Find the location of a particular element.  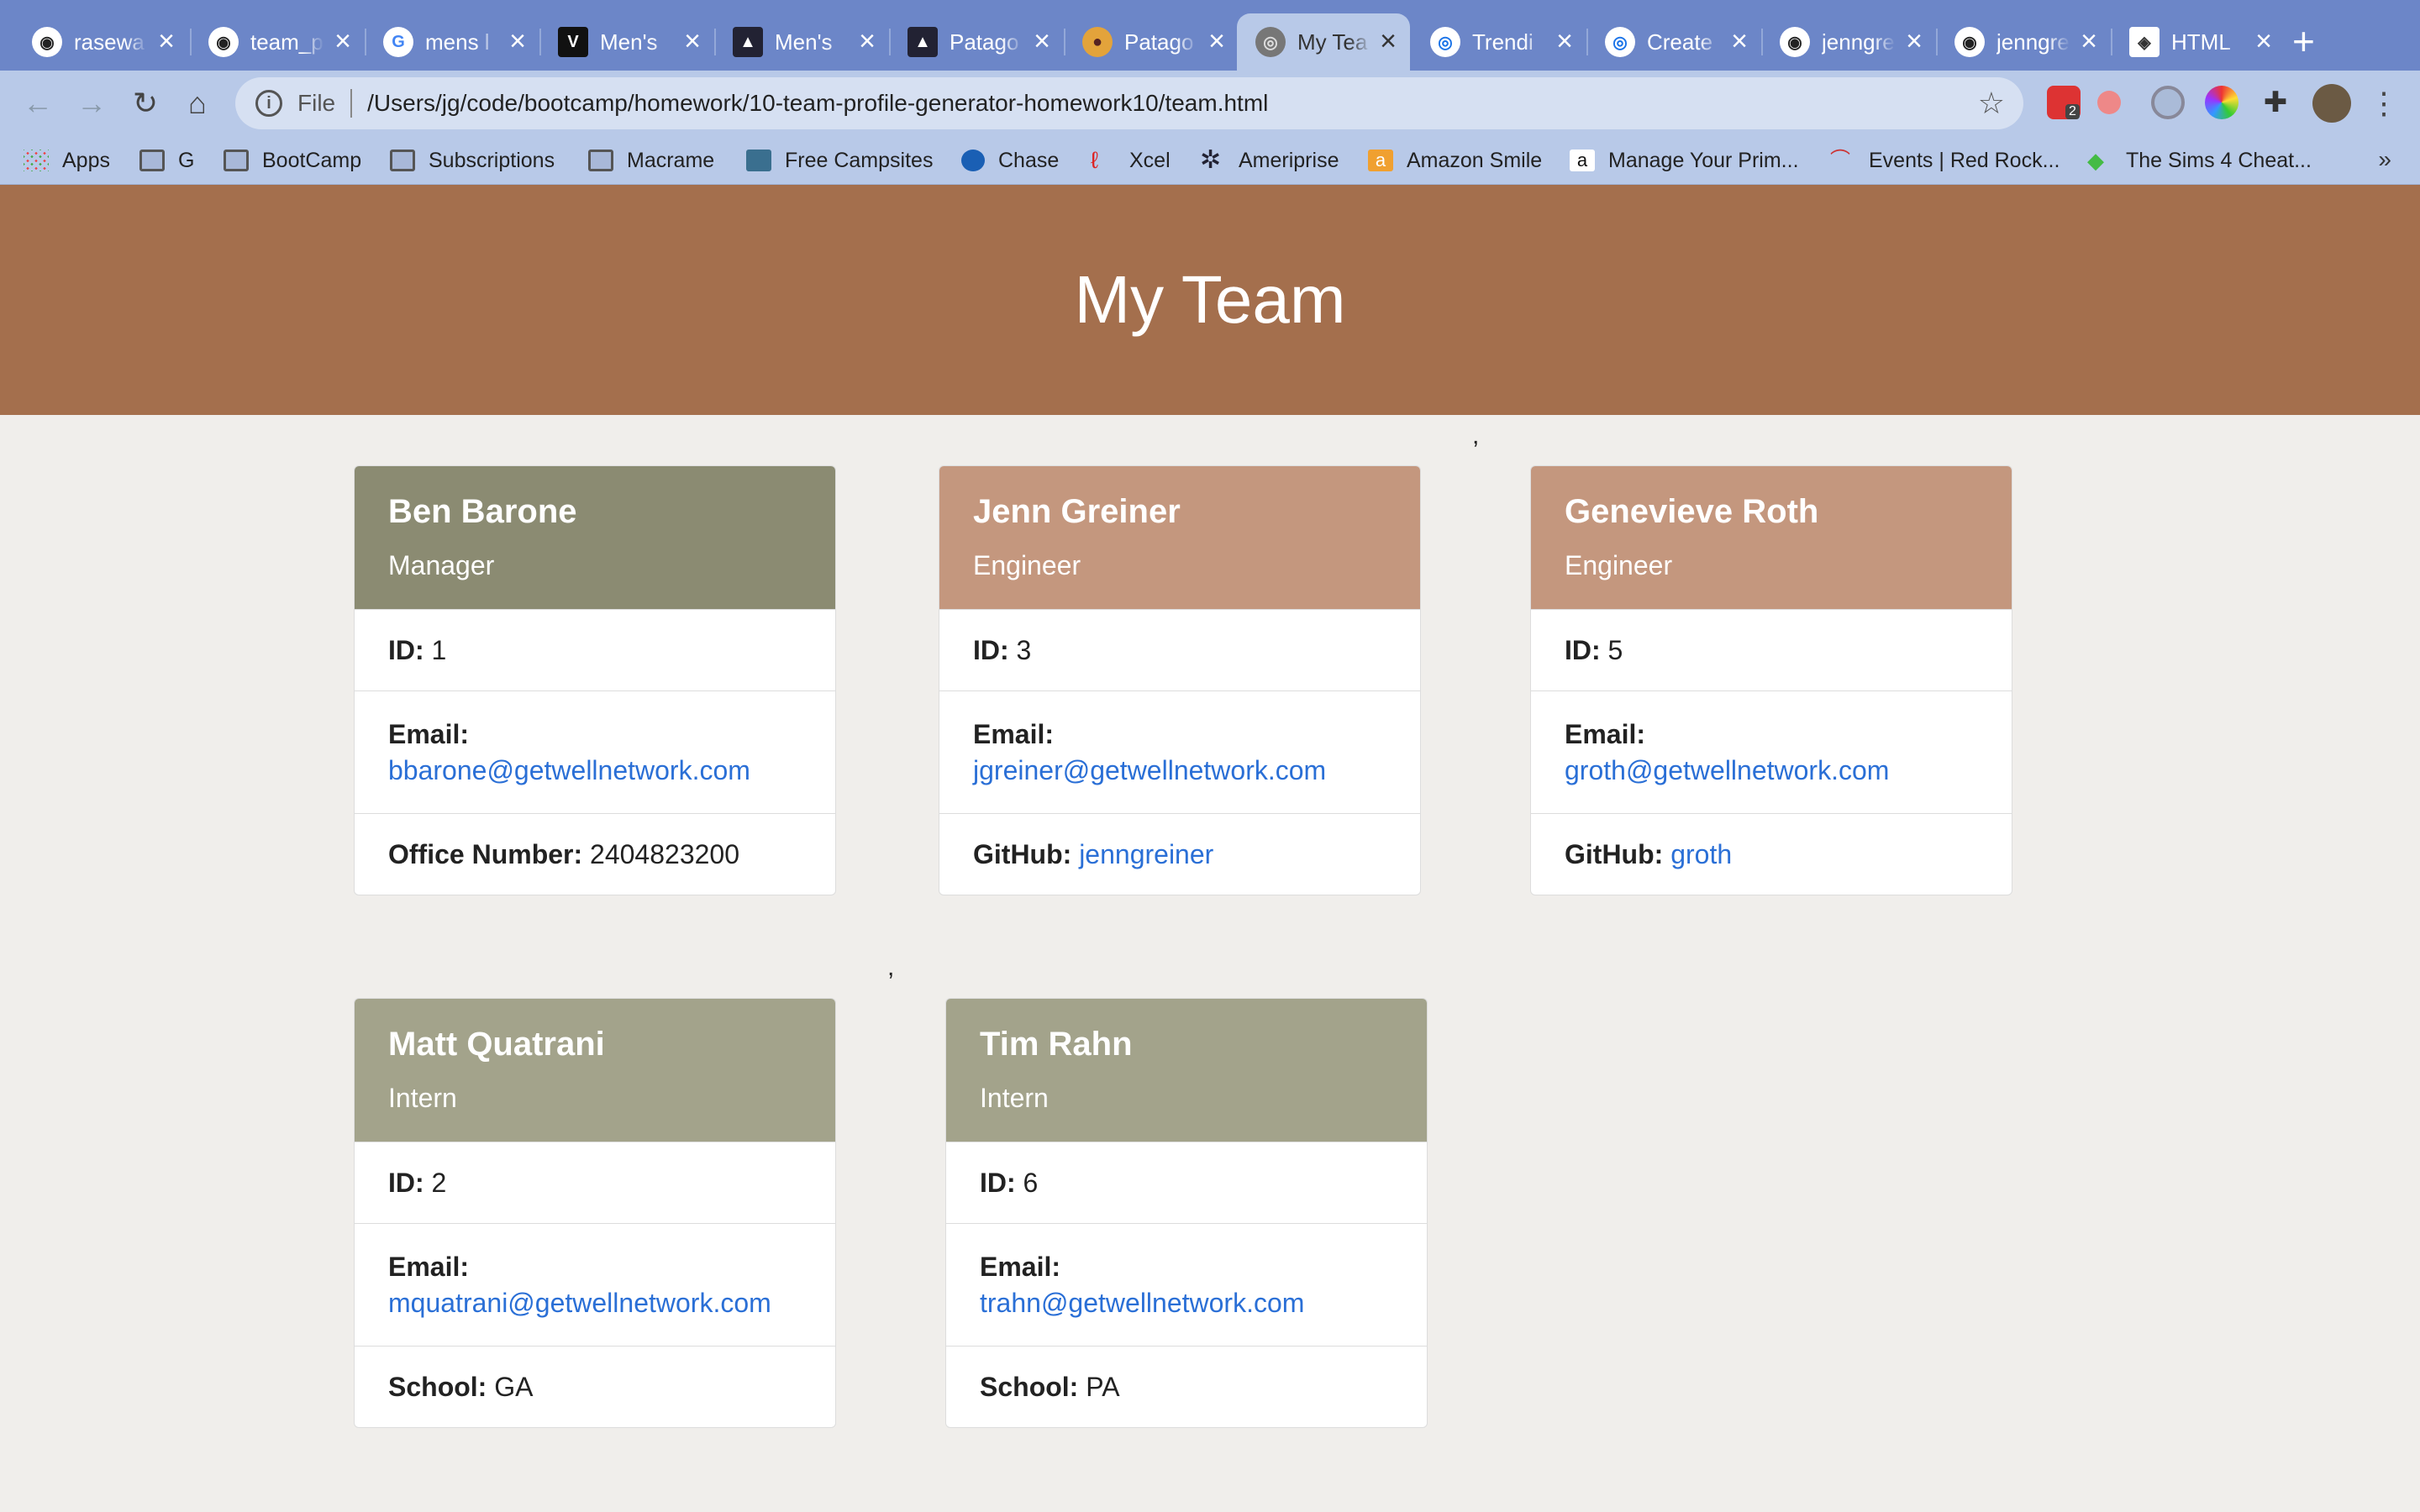

bookmark-folder-bootcamp: BootCamp is located at coordinates (292, 160).